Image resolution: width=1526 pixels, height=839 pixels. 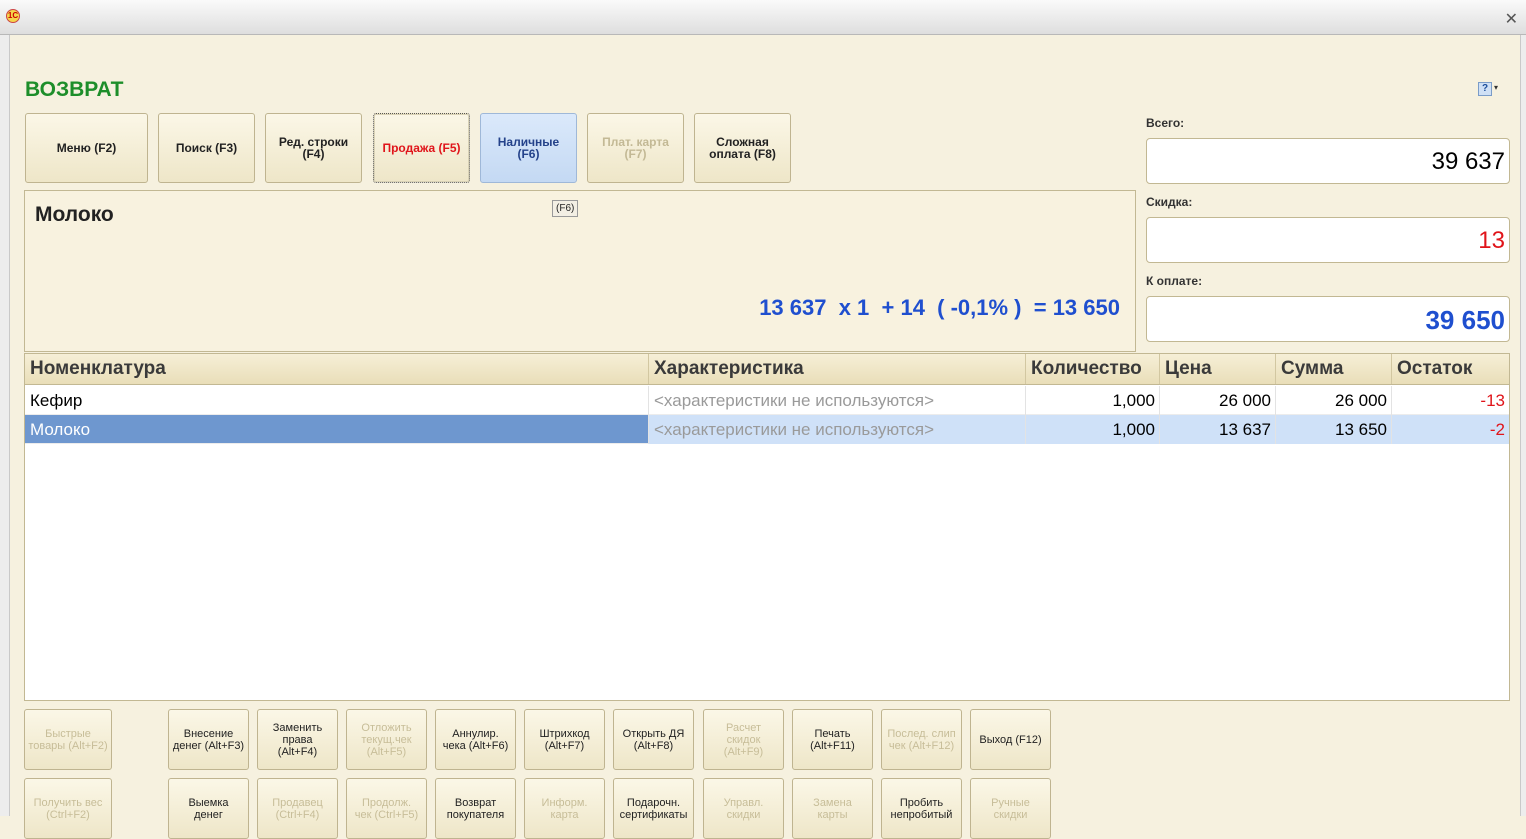 What do you see at coordinates (653, 739) in the screenshot?
I see `open-drawer-button: Открыть ДЯ (Alt+F8)` at bounding box center [653, 739].